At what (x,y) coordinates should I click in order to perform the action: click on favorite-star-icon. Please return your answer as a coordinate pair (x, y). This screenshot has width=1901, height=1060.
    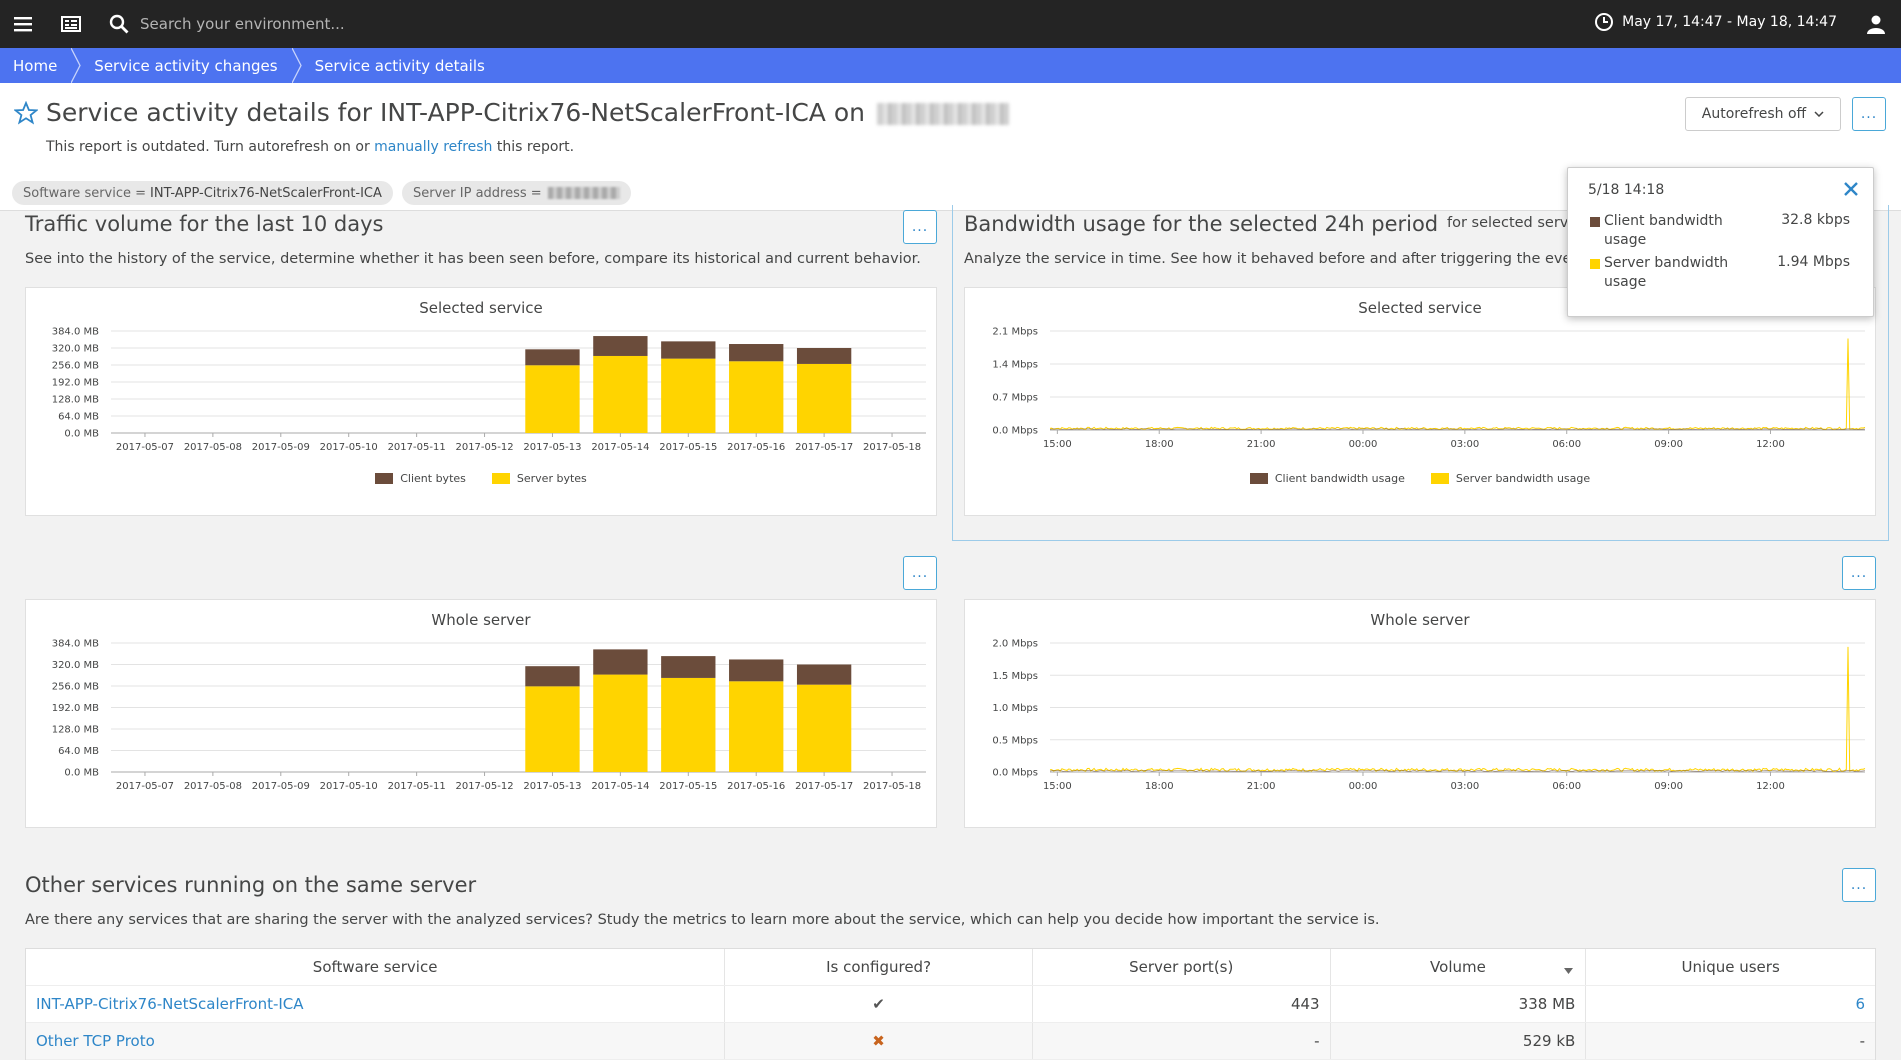
    Looking at the image, I should click on (26, 113).